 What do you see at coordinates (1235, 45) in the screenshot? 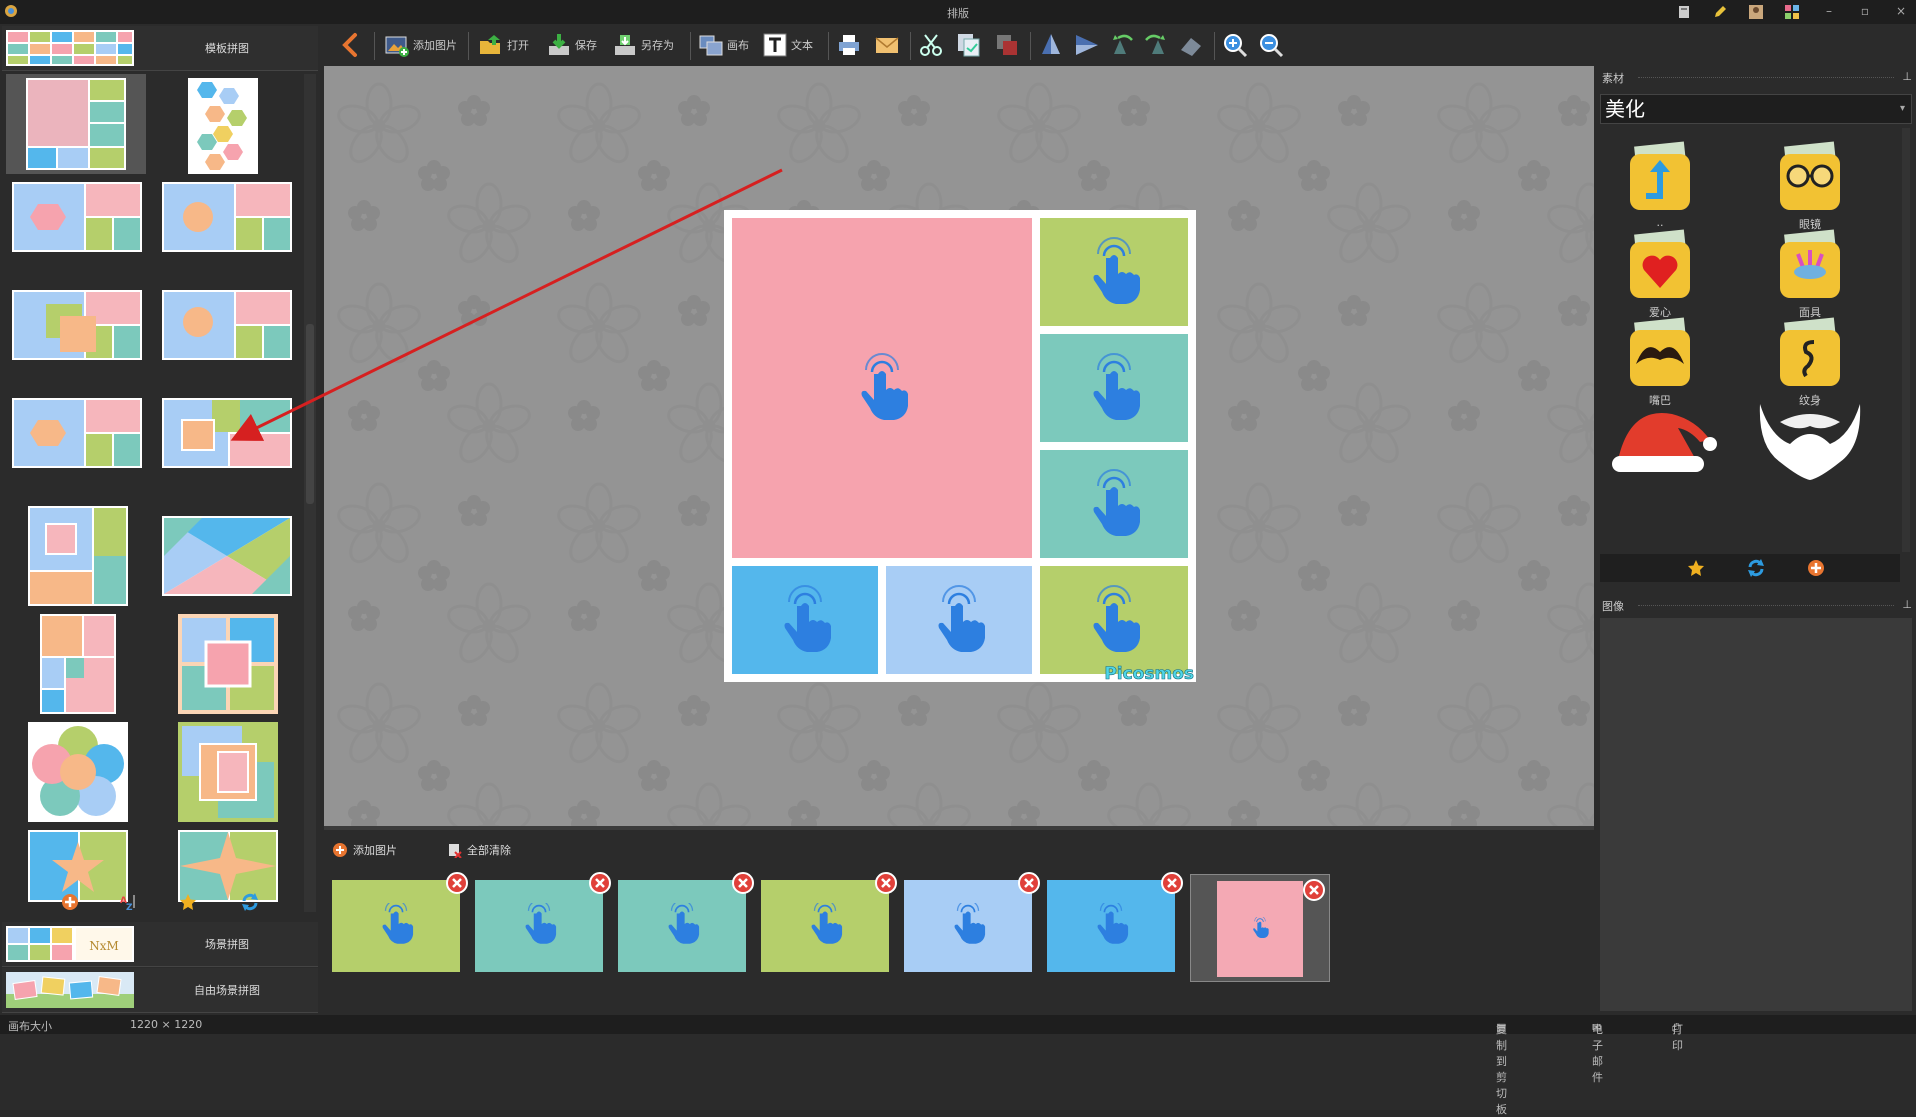
I see `zoom-in-button` at bounding box center [1235, 45].